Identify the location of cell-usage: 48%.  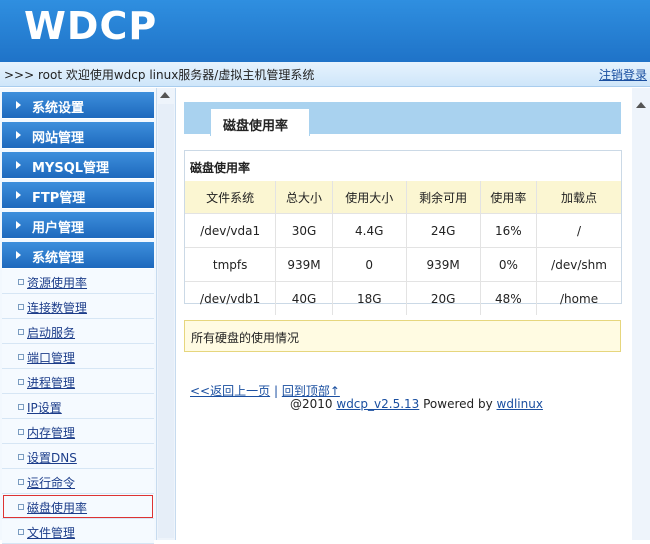
(509, 298).